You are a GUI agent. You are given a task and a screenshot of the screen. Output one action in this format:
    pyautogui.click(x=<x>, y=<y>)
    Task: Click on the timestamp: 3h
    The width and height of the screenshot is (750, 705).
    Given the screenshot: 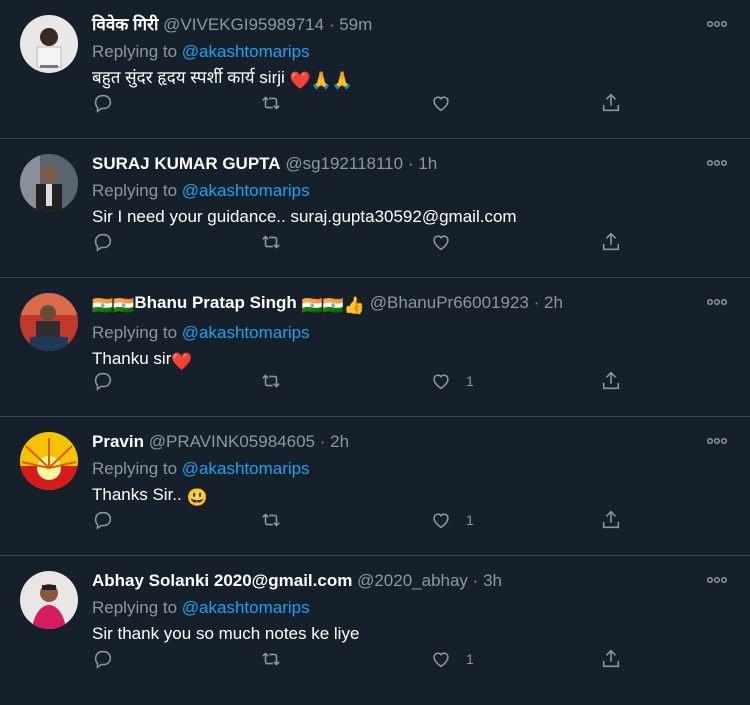 What is the action you would take?
    pyautogui.click(x=492, y=580)
    